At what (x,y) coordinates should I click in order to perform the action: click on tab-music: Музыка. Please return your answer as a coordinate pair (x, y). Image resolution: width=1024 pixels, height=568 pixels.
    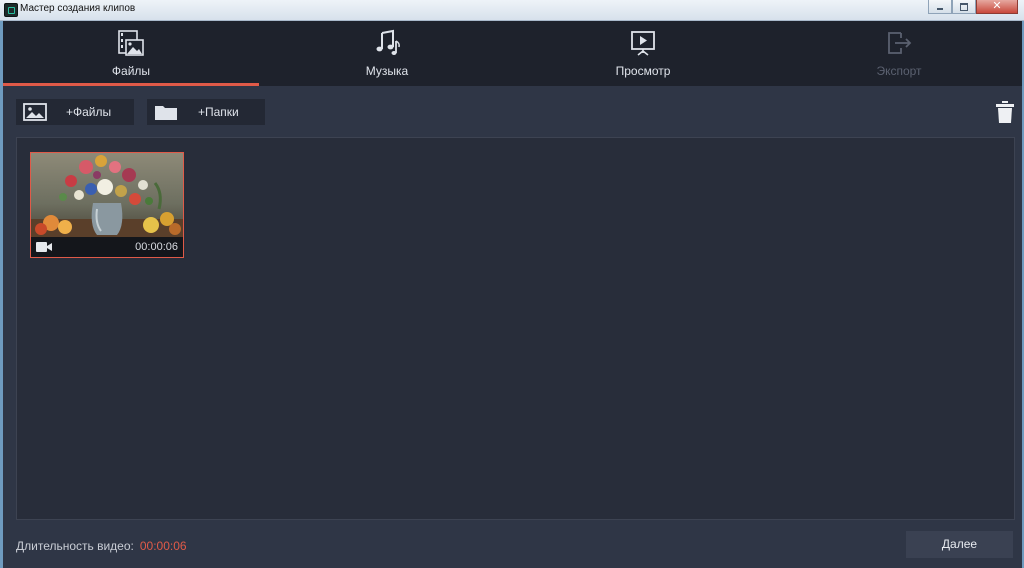
    Looking at the image, I should click on (387, 53).